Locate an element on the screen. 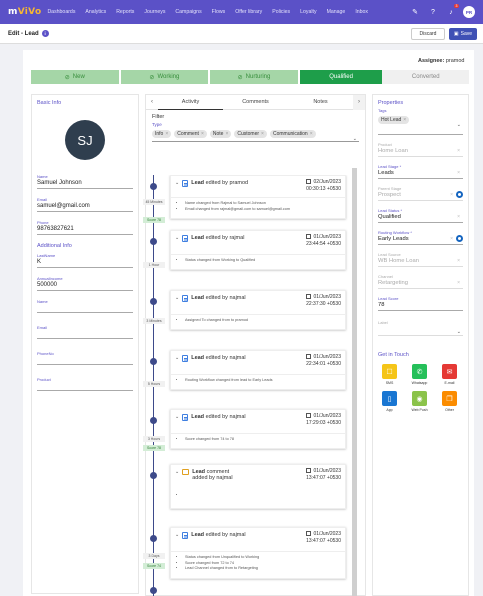  email-input: samuel@gmail.com is located at coordinates (85, 207).